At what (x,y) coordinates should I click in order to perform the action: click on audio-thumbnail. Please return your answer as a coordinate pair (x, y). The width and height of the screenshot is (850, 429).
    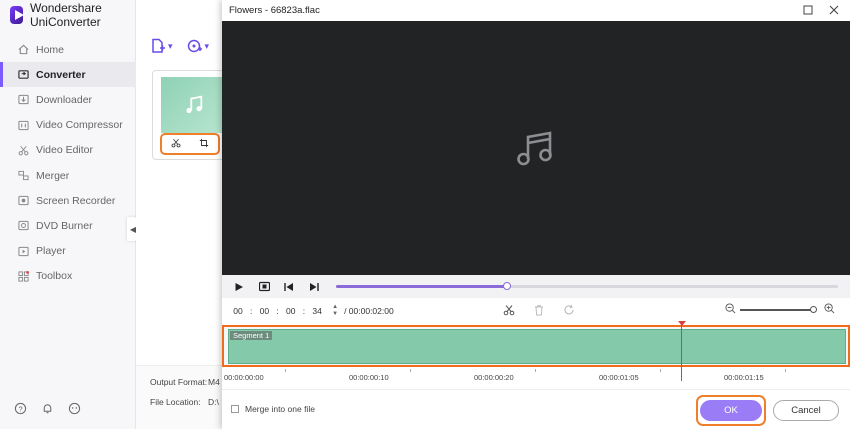
    Looking at the image, I should click on (193, 105).